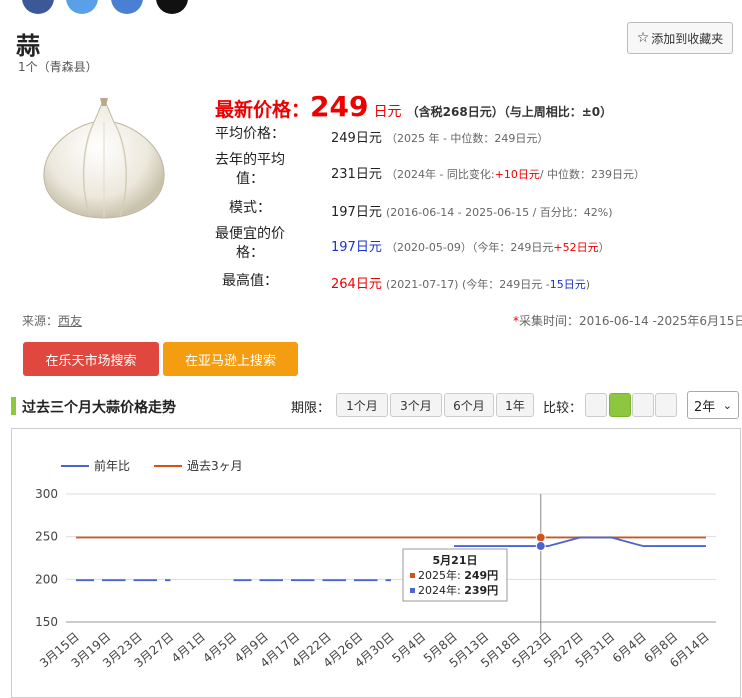 This screenshot has width=742, height=698. I want to click on tooltip-swatch-2024, so click(412, 590).